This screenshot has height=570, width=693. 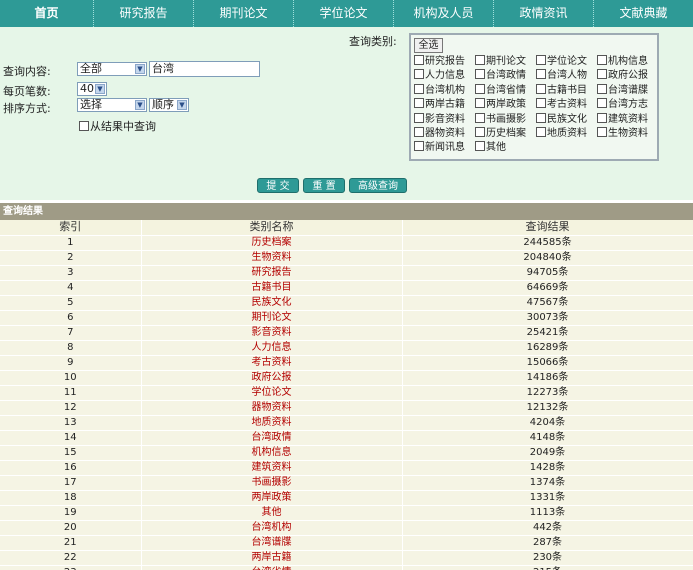 What do you see at coordinates (543, 13) in the screenshot?
I see `nav-political-info: 政情资讯` at bounding box center [543, 13].